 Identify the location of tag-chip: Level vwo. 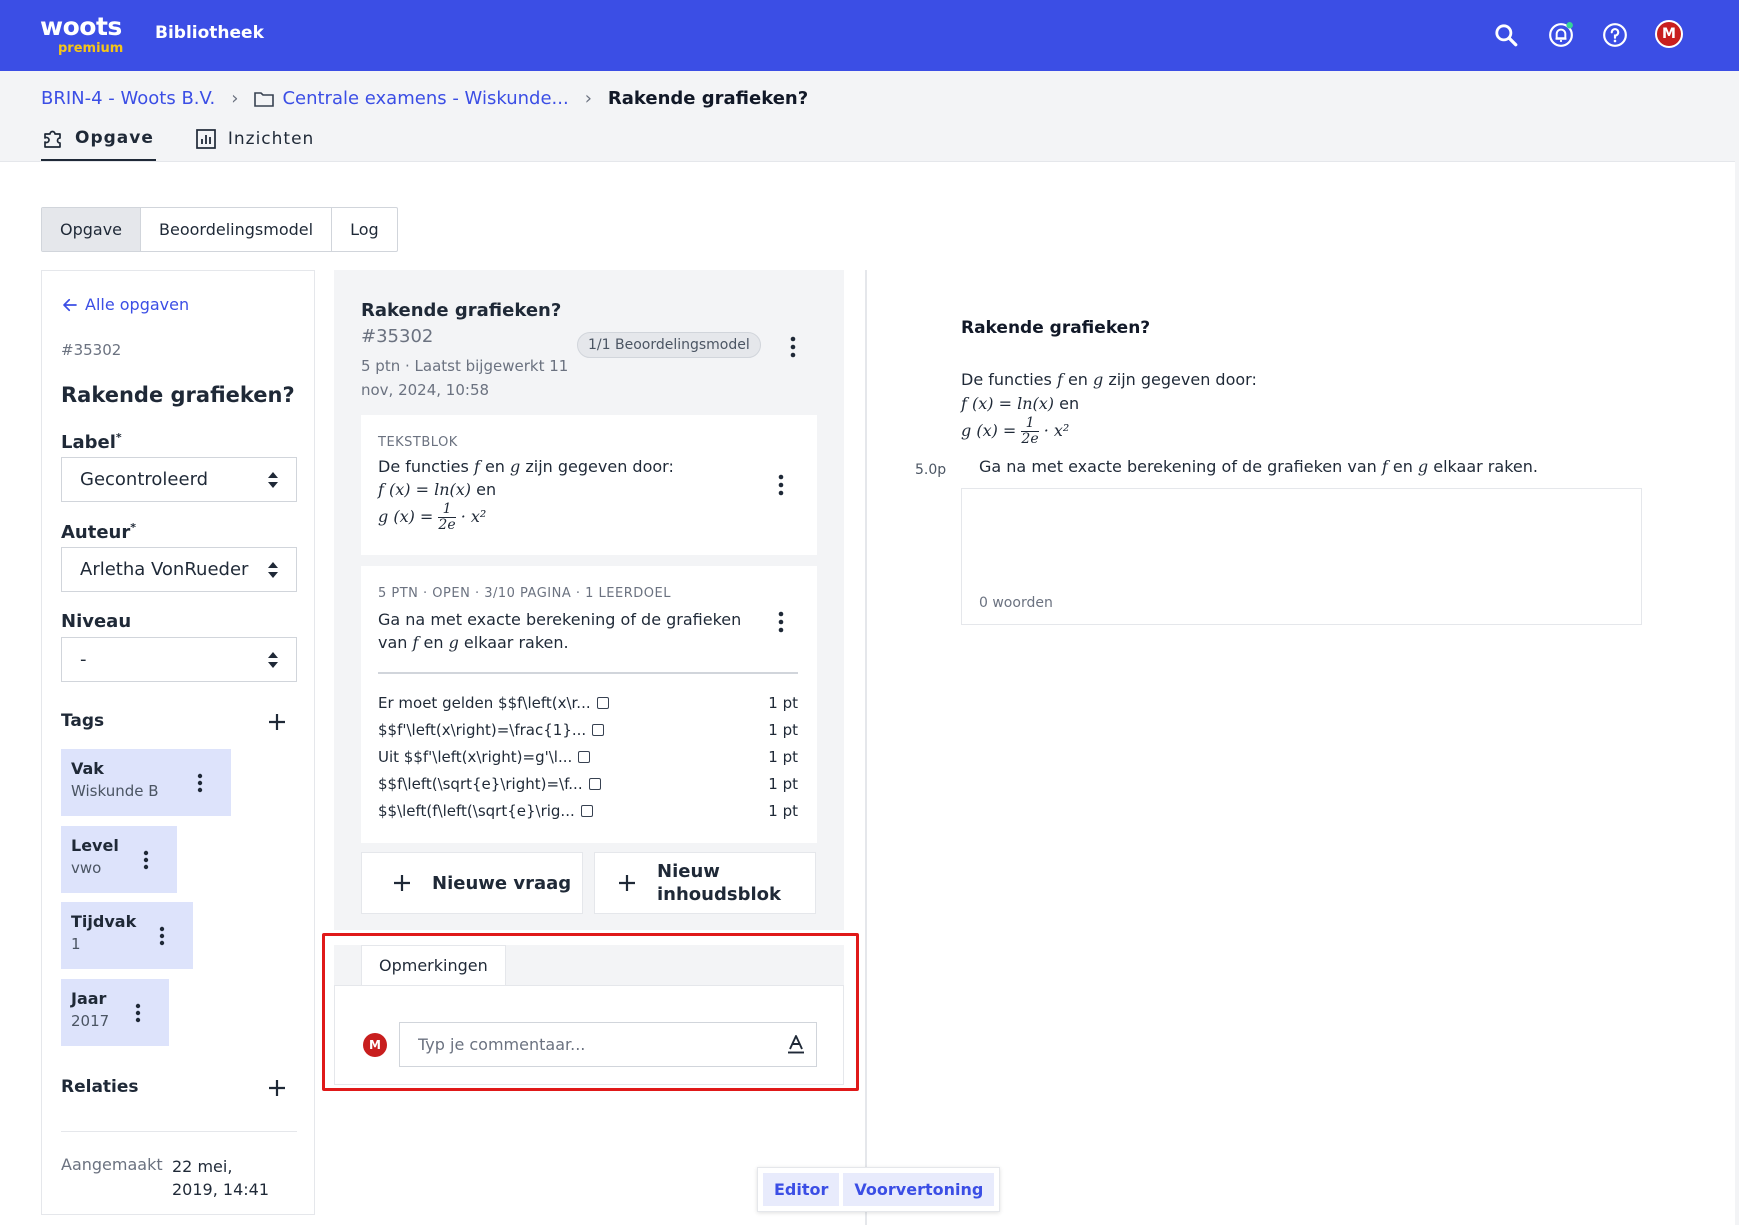
(119, 859).